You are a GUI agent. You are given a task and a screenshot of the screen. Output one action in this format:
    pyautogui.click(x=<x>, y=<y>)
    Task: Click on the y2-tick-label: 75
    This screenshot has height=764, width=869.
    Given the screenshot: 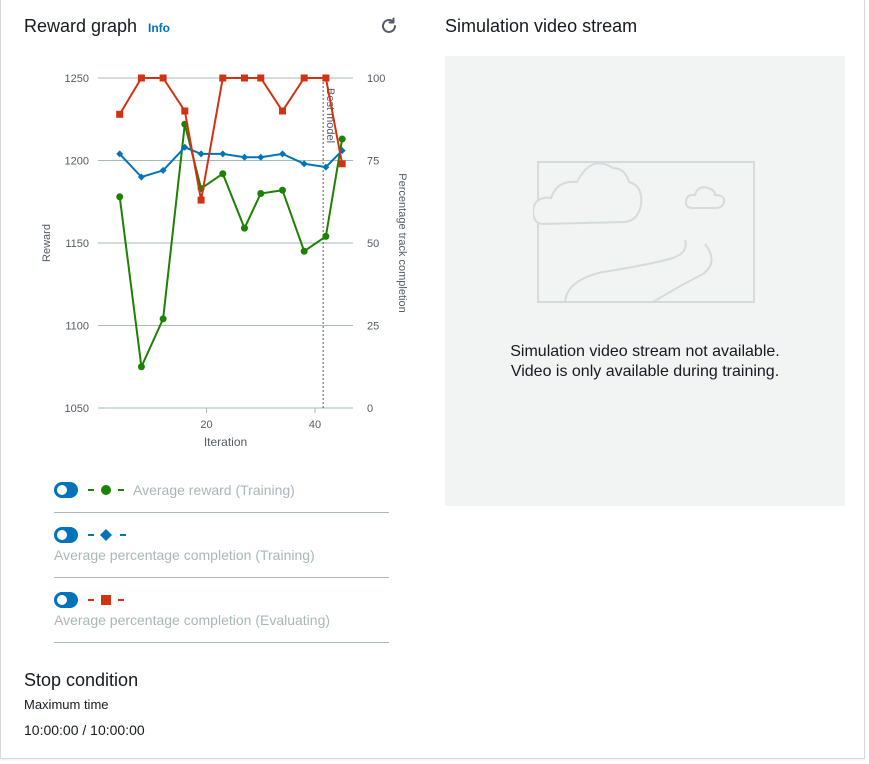 What is the action you would take?
    pyautogui.click(x=373, y=162)
    